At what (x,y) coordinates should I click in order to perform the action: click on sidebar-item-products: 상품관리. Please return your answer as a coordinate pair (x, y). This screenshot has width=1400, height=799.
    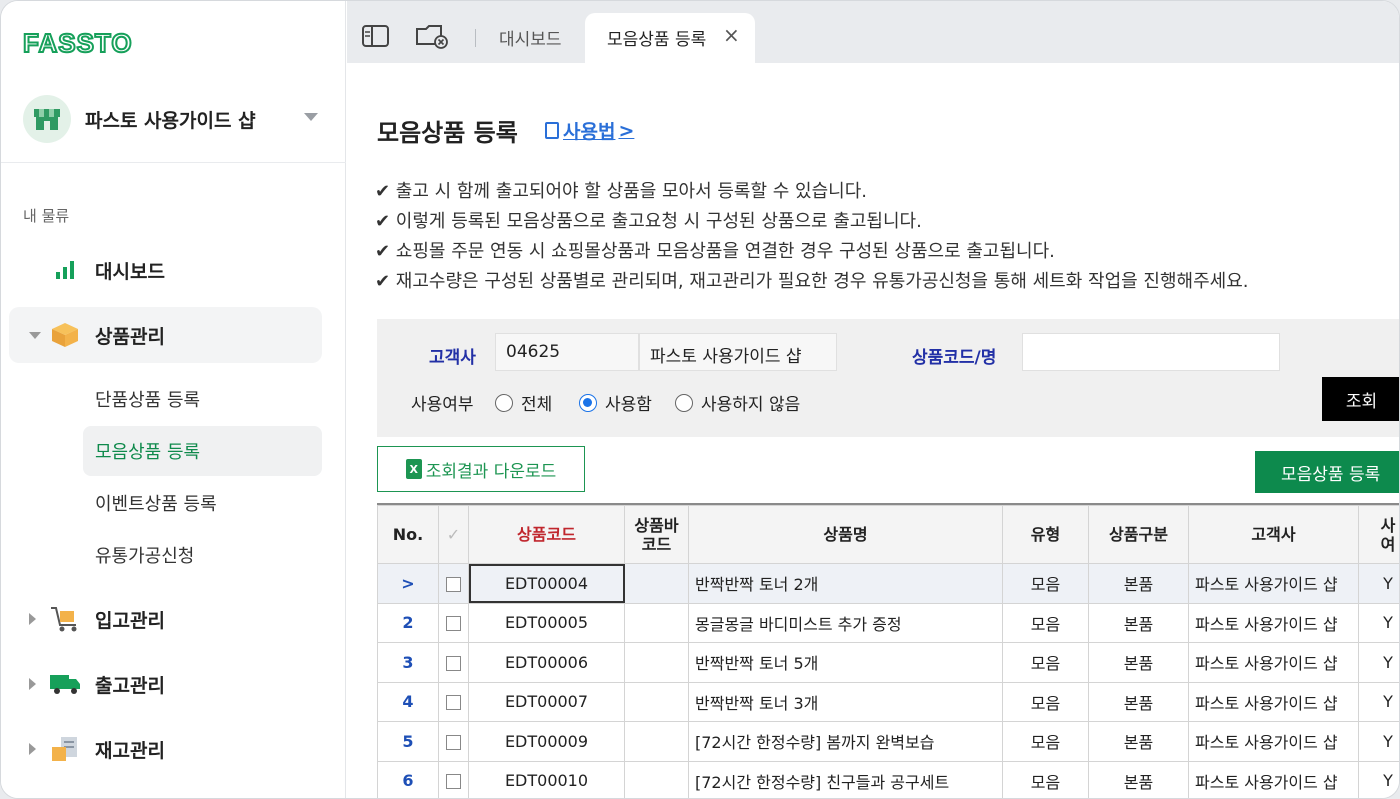
    Looking at the image, I should click on (165, 335).